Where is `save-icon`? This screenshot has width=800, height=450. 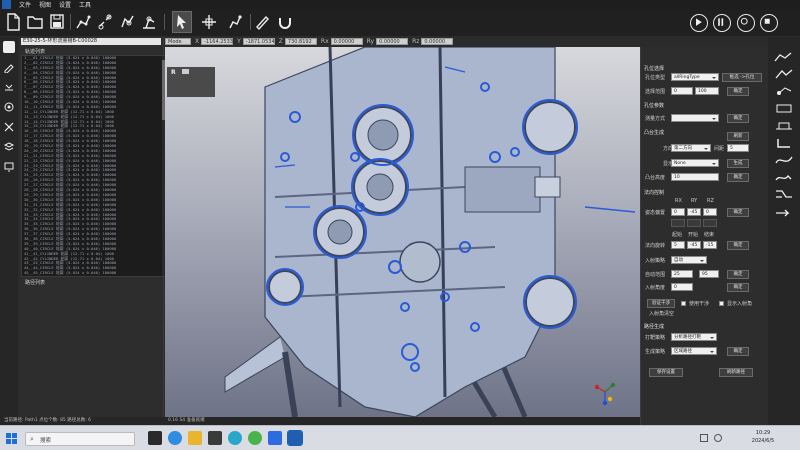 save-icon is located at coordinates (57, 22).